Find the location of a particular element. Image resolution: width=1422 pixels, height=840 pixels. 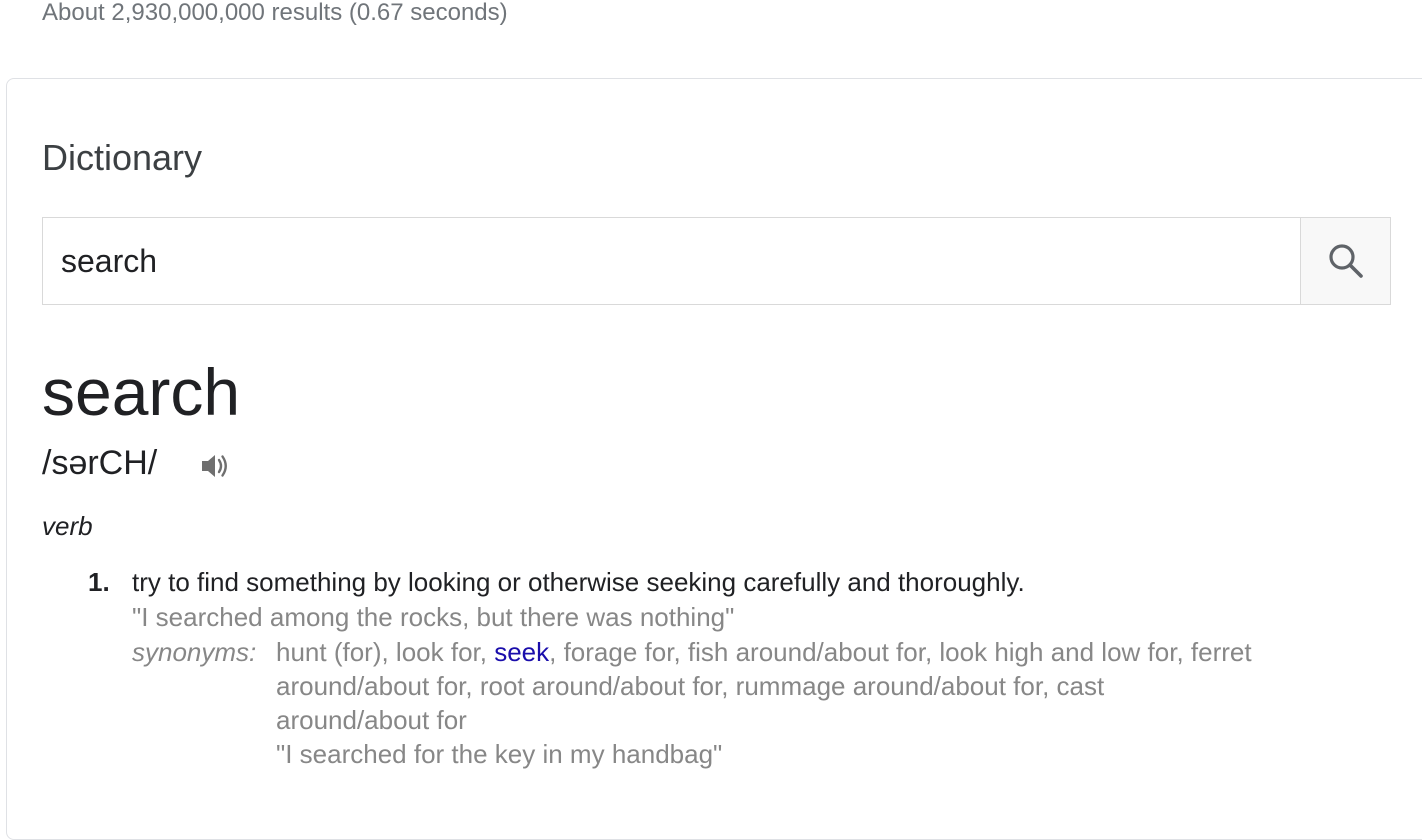

pronunciation-audio-button is located at coordinates (215, 466).